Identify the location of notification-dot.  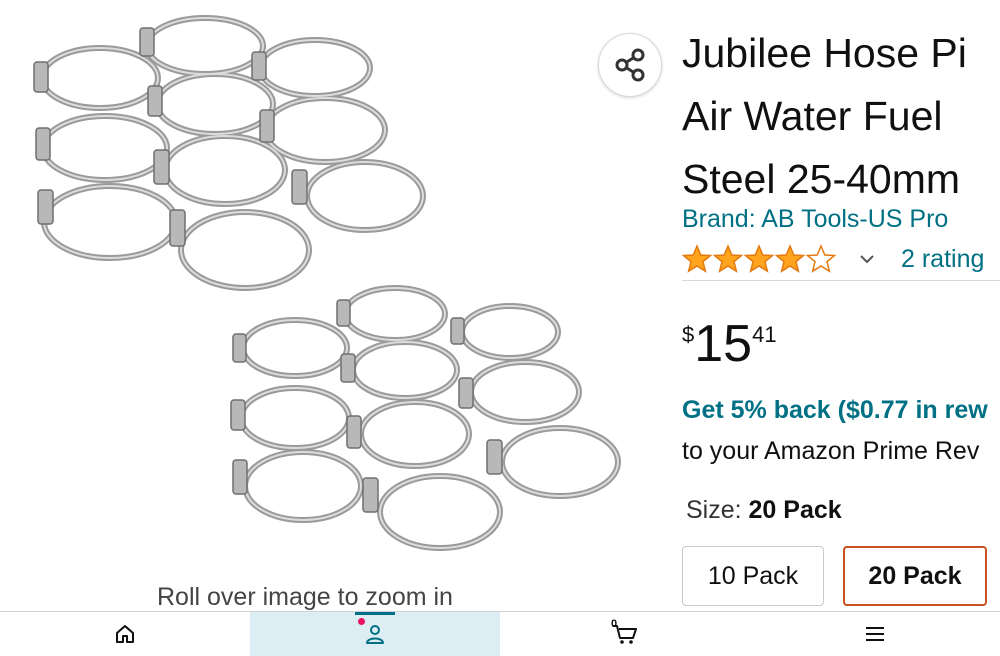
(361, 621).